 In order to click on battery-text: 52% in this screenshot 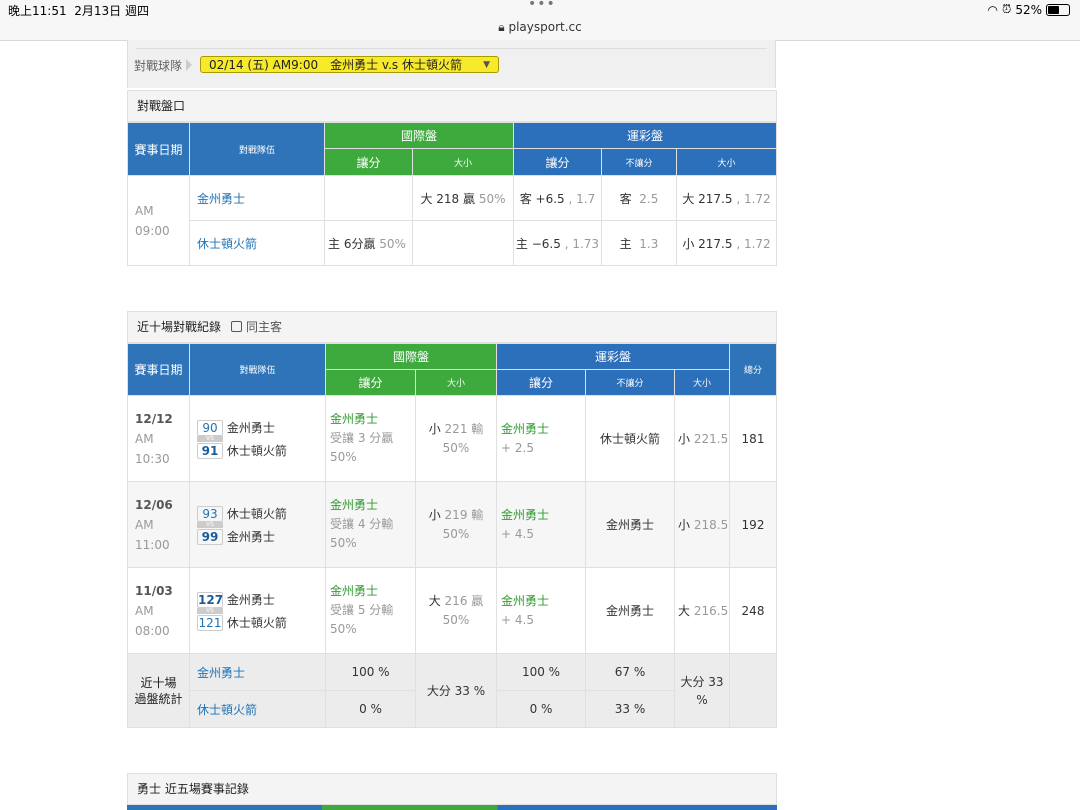, I will do `click(1028, 9)`.